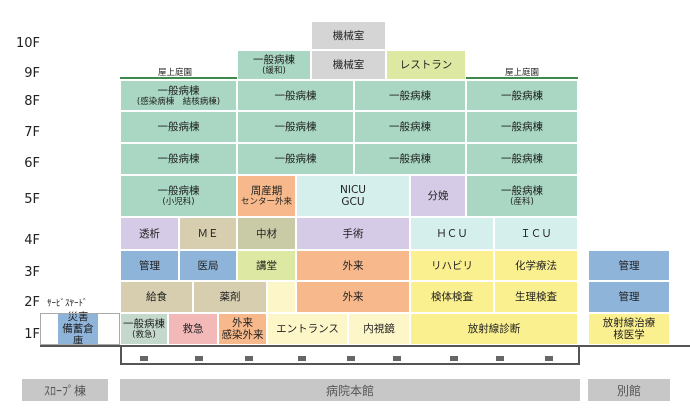 This screenshot has width=690, height=415. I want to click on room-label: 分娩, so click(438, 196).